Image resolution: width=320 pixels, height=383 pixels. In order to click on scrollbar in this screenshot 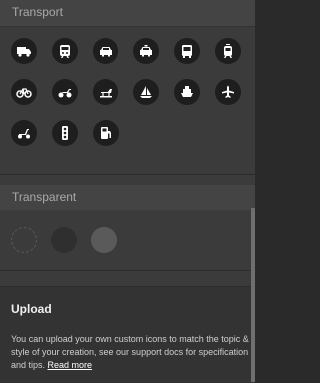, I will do `click(253, 295)`.